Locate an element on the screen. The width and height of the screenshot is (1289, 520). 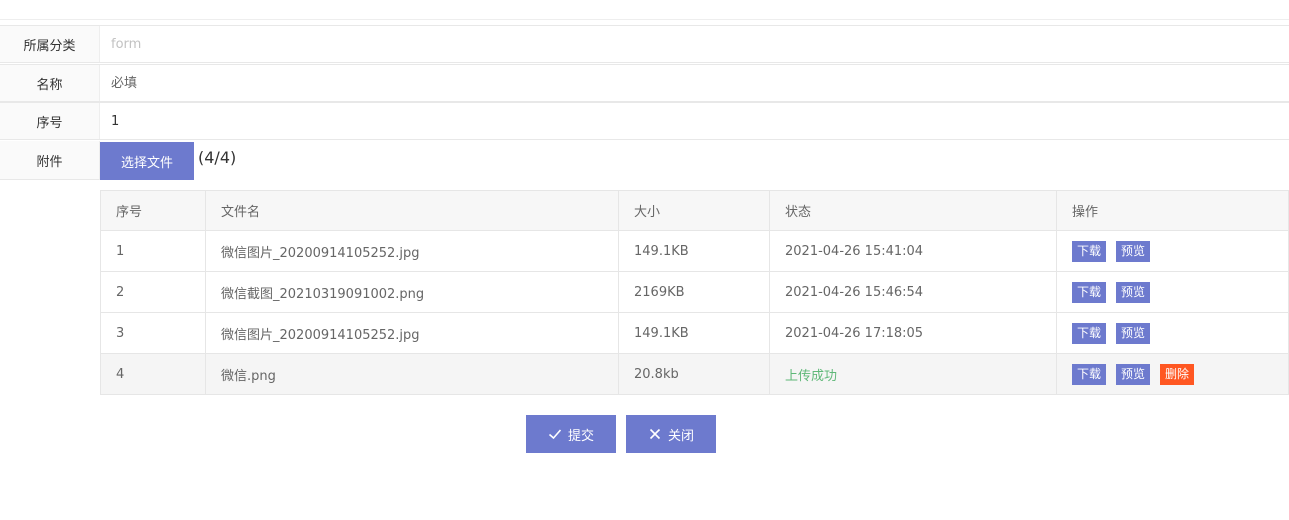
choose-file-button: 选择文件 is located at coordinates (147, 161).